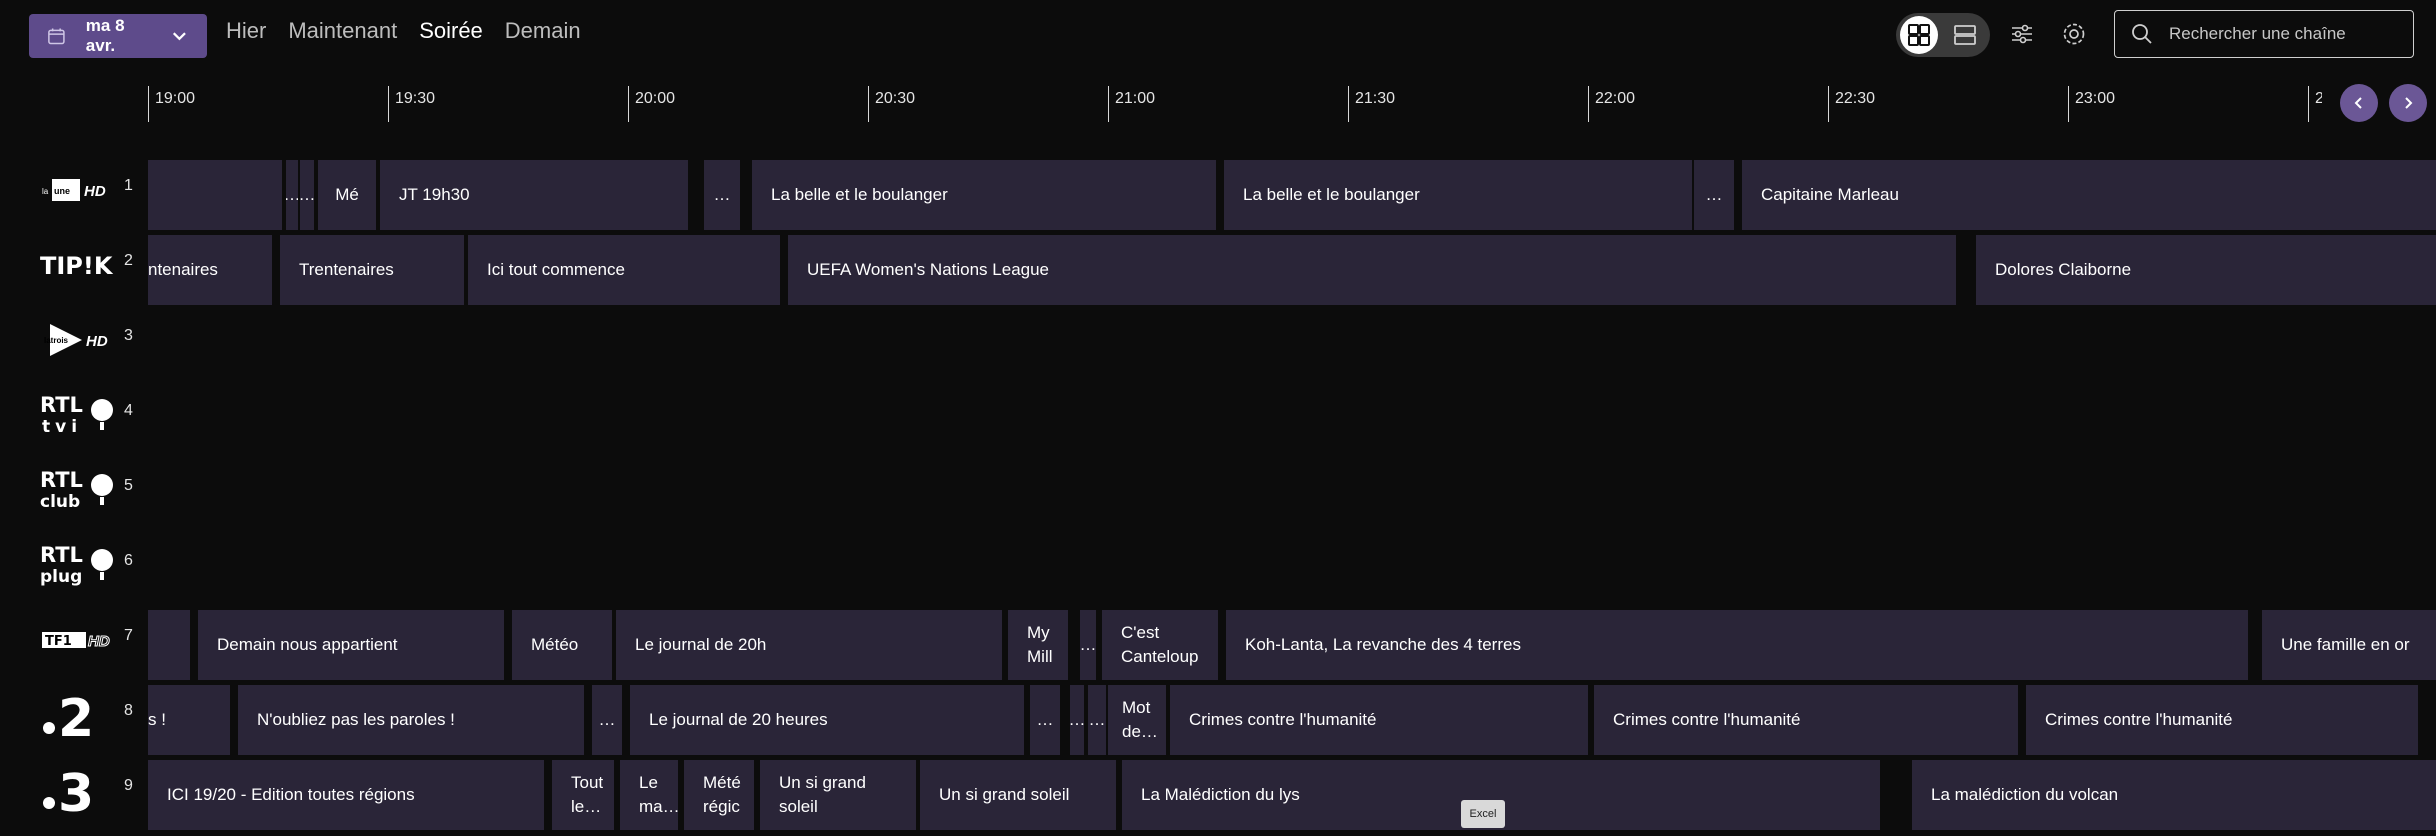 The height and width of the screenshot is (836, 2436). What do you see at coordinates (1483, 814) in the screenshot?
I see `tooltip: Excel` at bounding box center [1483, 814].